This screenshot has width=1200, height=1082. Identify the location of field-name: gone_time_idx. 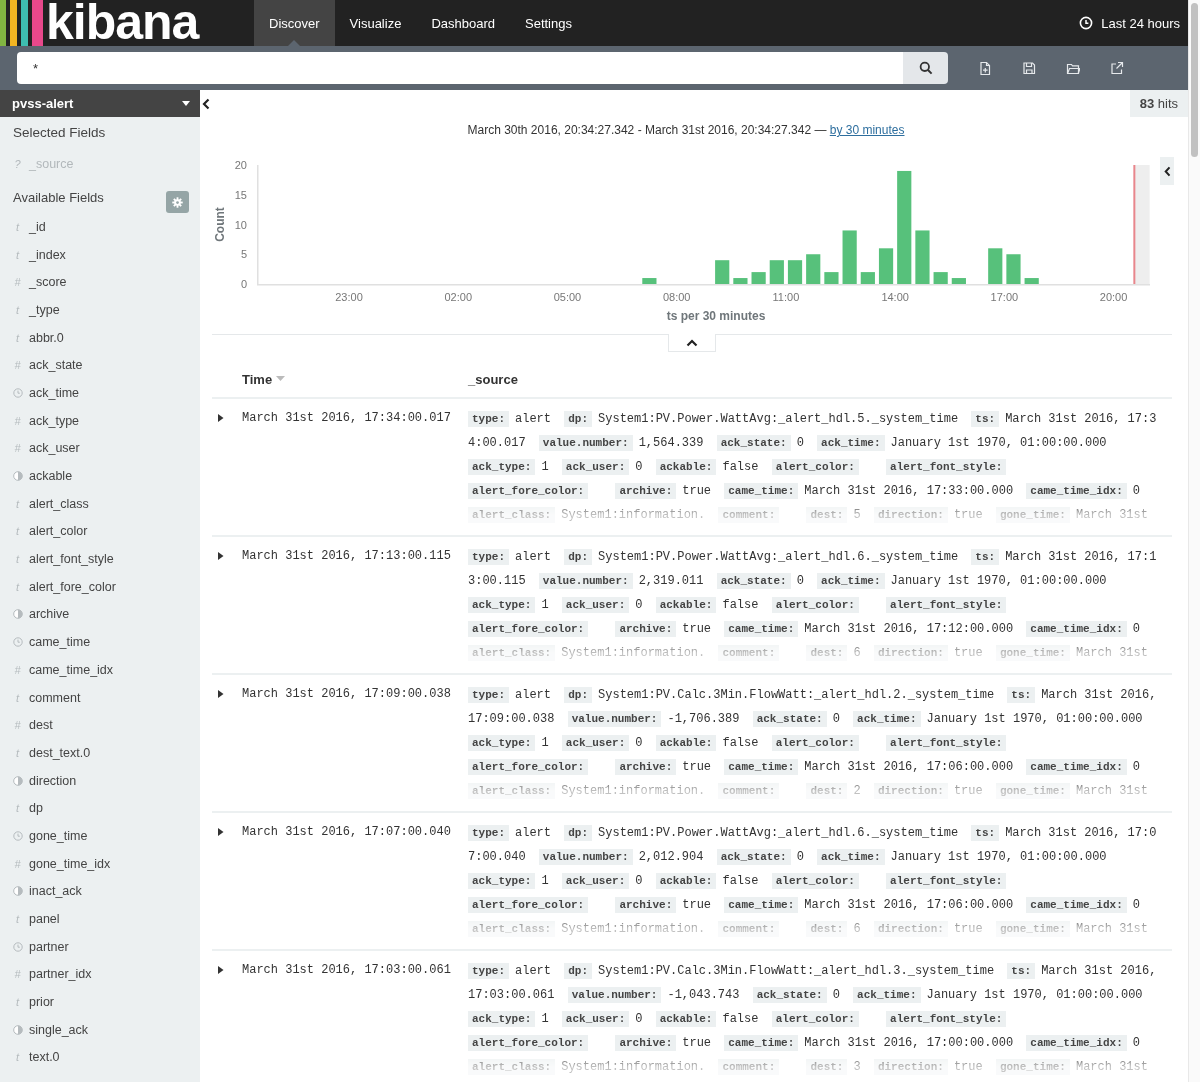
(70, 863).